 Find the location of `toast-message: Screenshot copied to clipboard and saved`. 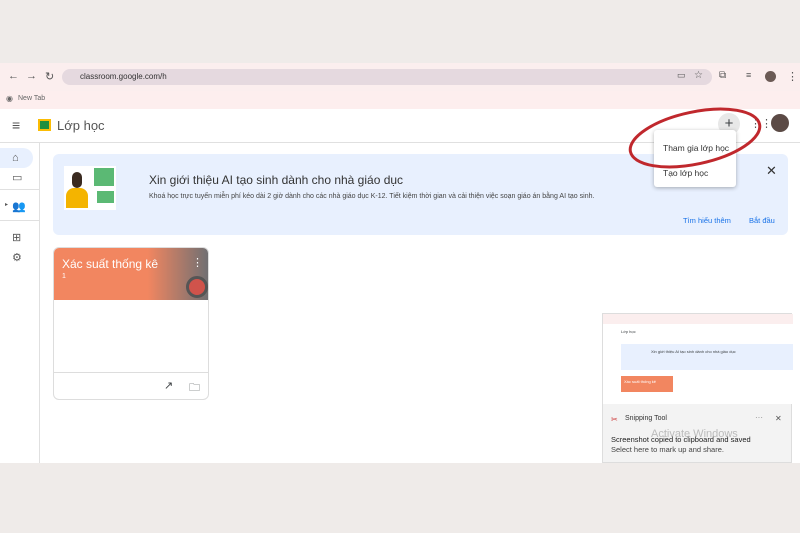

toast-message: Screenshot copied to clipboard and saved is located at coordinates (681, 439).